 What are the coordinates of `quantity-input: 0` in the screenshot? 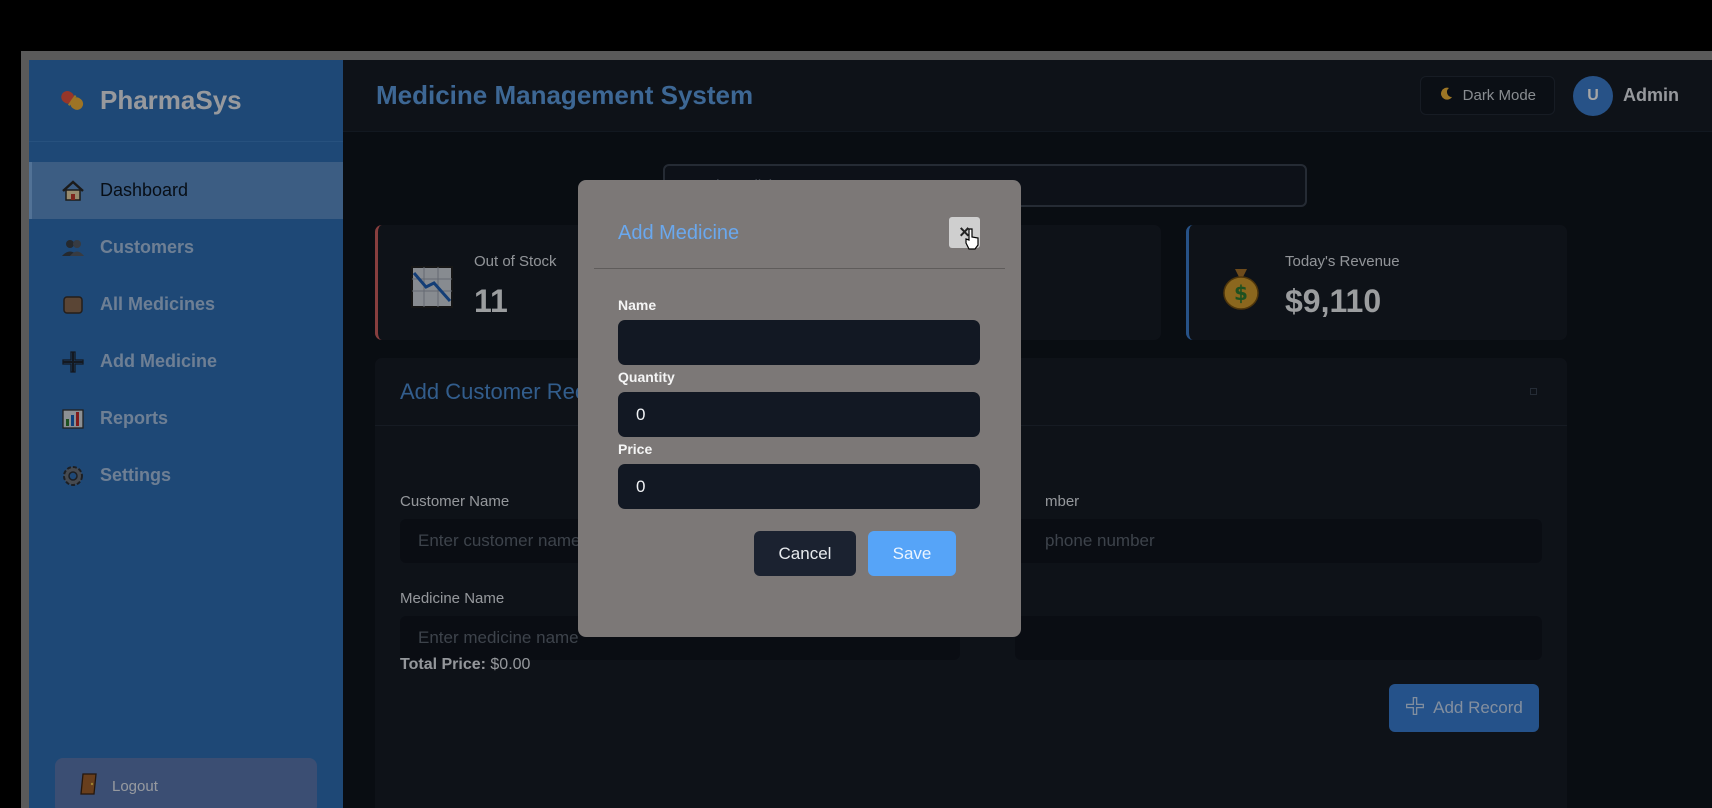 It's located at (799, 414).